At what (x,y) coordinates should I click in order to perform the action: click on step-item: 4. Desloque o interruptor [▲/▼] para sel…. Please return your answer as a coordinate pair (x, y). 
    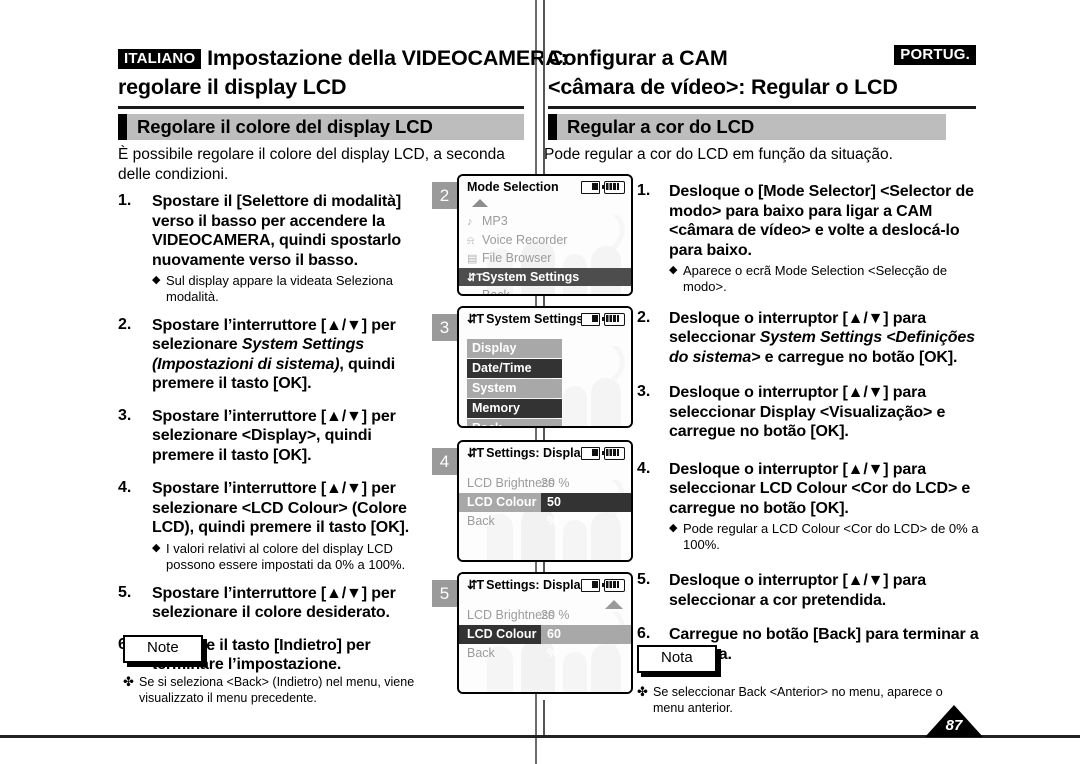
    Looking at the image, I should click on (808, 506).